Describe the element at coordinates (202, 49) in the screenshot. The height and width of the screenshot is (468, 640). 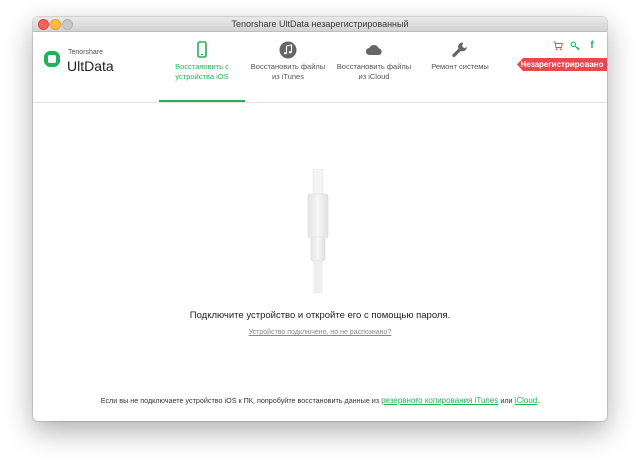
I see `phone-icon` at that location.